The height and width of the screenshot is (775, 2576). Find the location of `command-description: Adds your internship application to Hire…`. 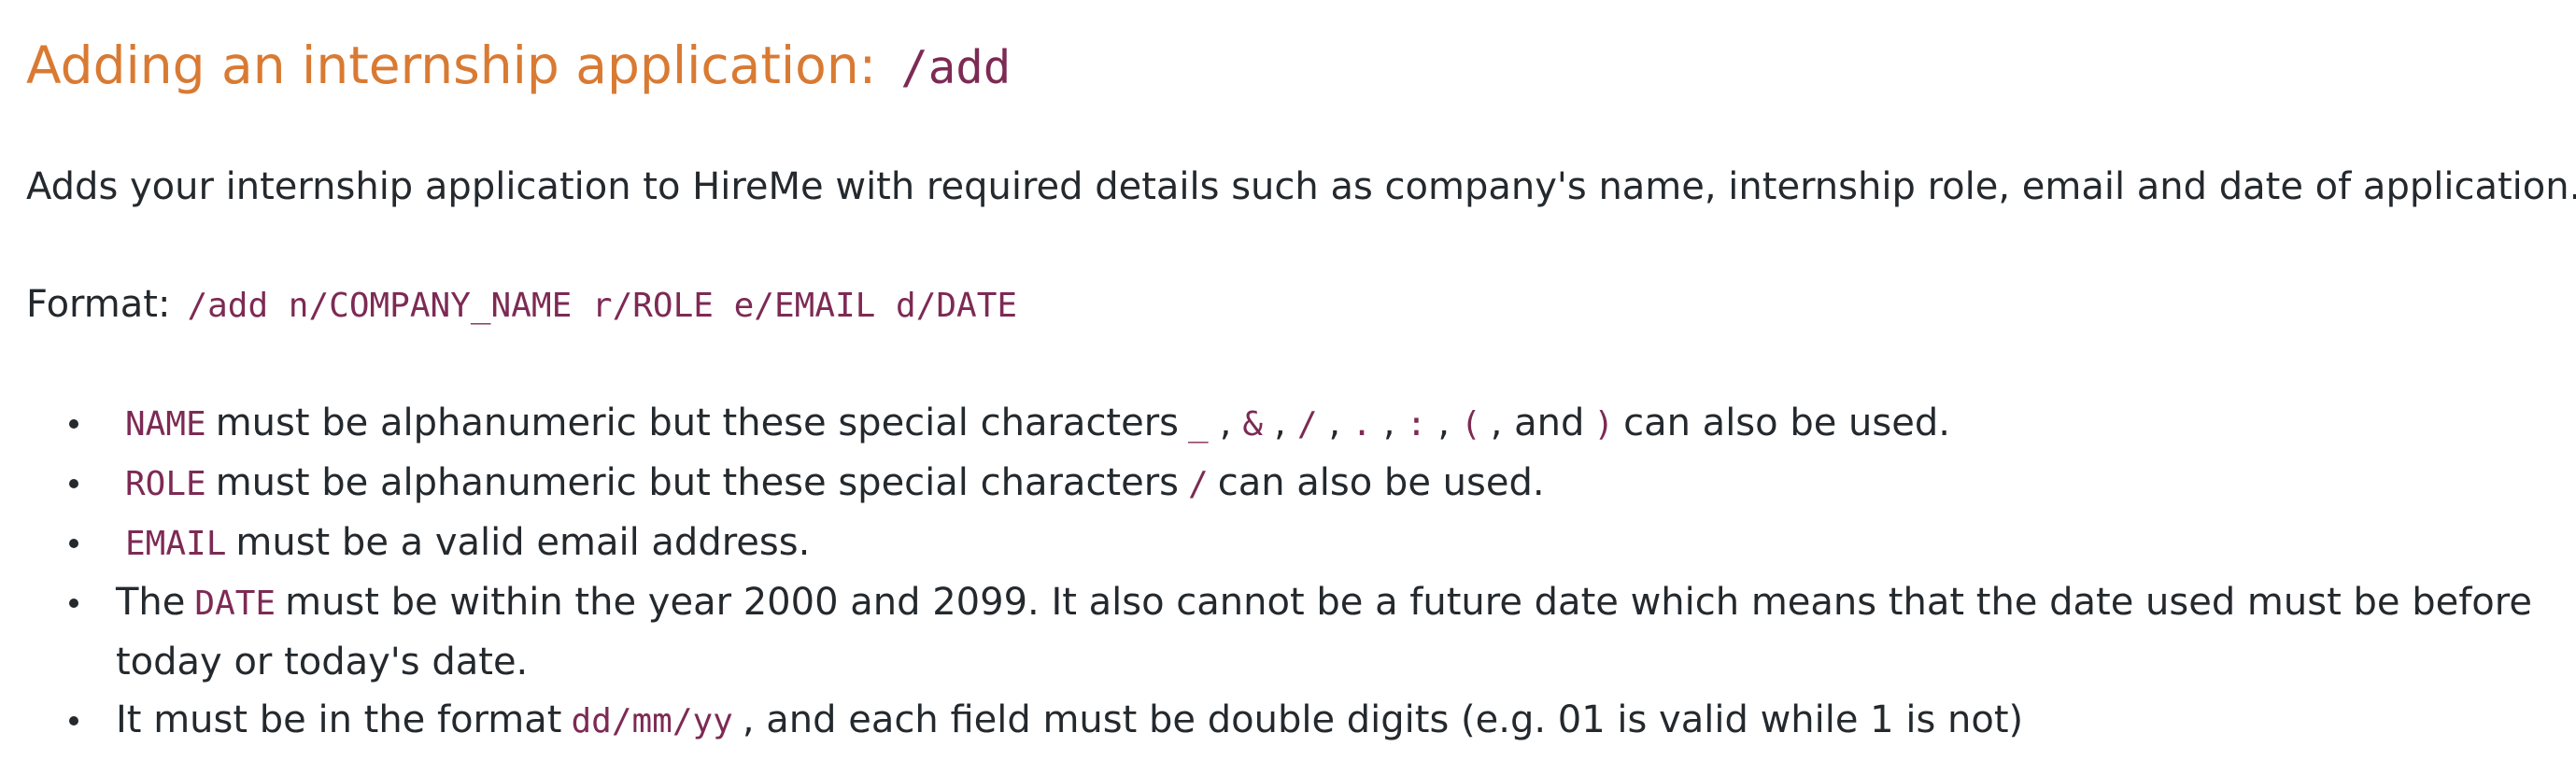

command-description: Adds your internship application to Hire… is located at coordinates (1301, 186).